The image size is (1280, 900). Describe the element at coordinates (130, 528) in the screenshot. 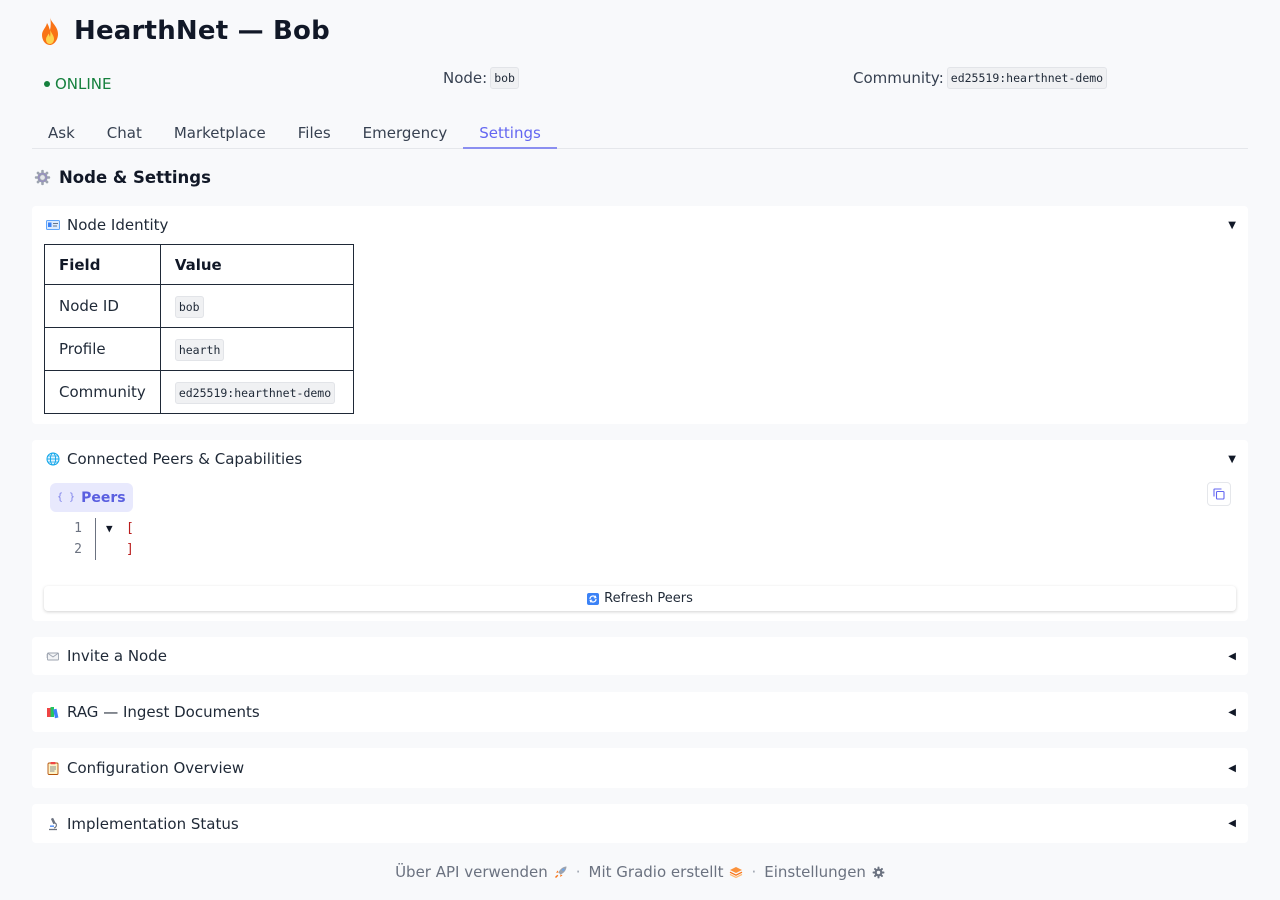

I see `json-bracket: [` at that location.